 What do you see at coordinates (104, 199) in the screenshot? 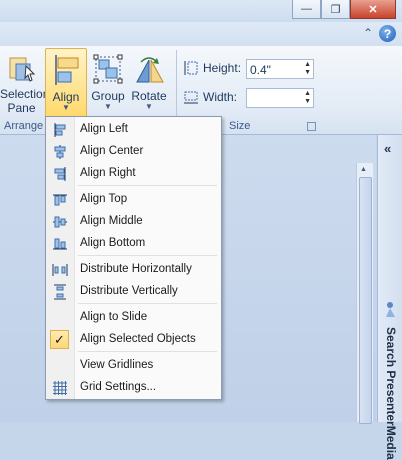
I see `menu-item-label: Align Top` at bounding box center [104, 199].